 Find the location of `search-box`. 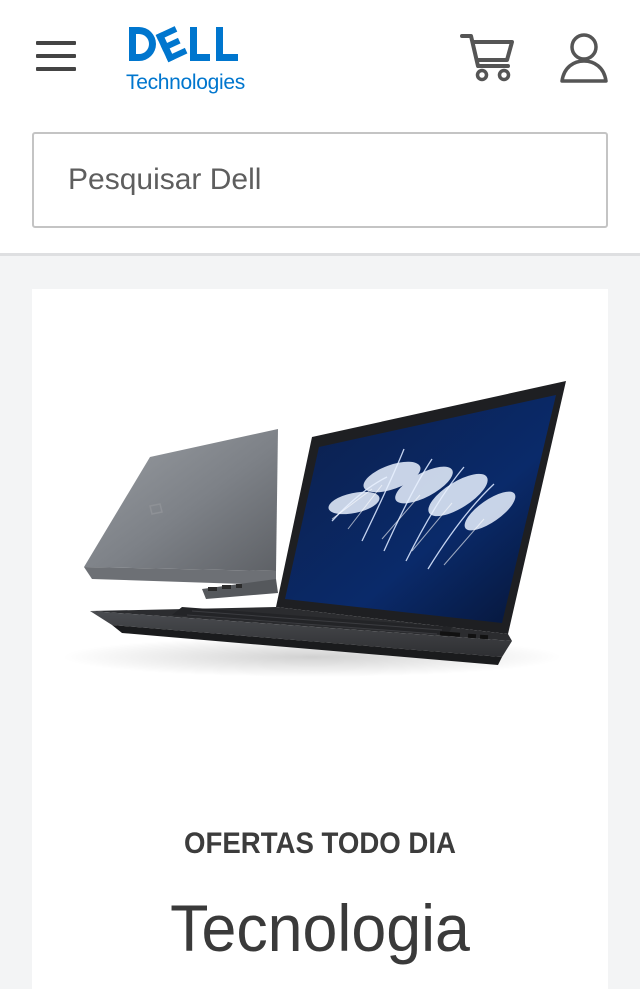

search-box is located at coordinates (320, 180).